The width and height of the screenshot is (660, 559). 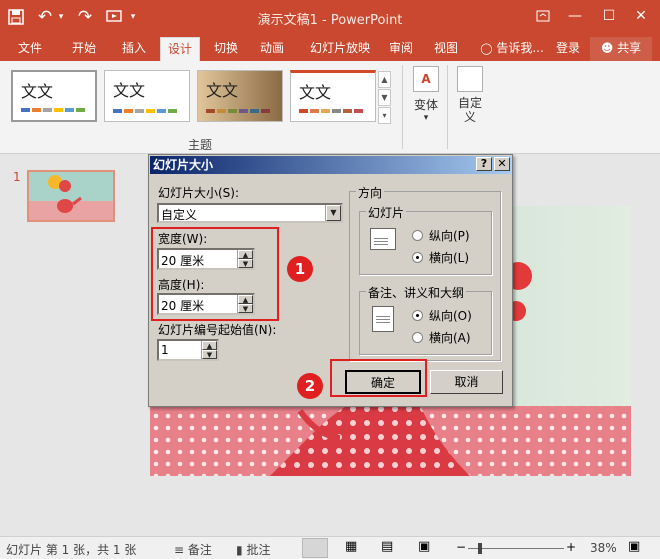 I want to click on chevron-down-icon: ▼, so click(x=333, y=213).